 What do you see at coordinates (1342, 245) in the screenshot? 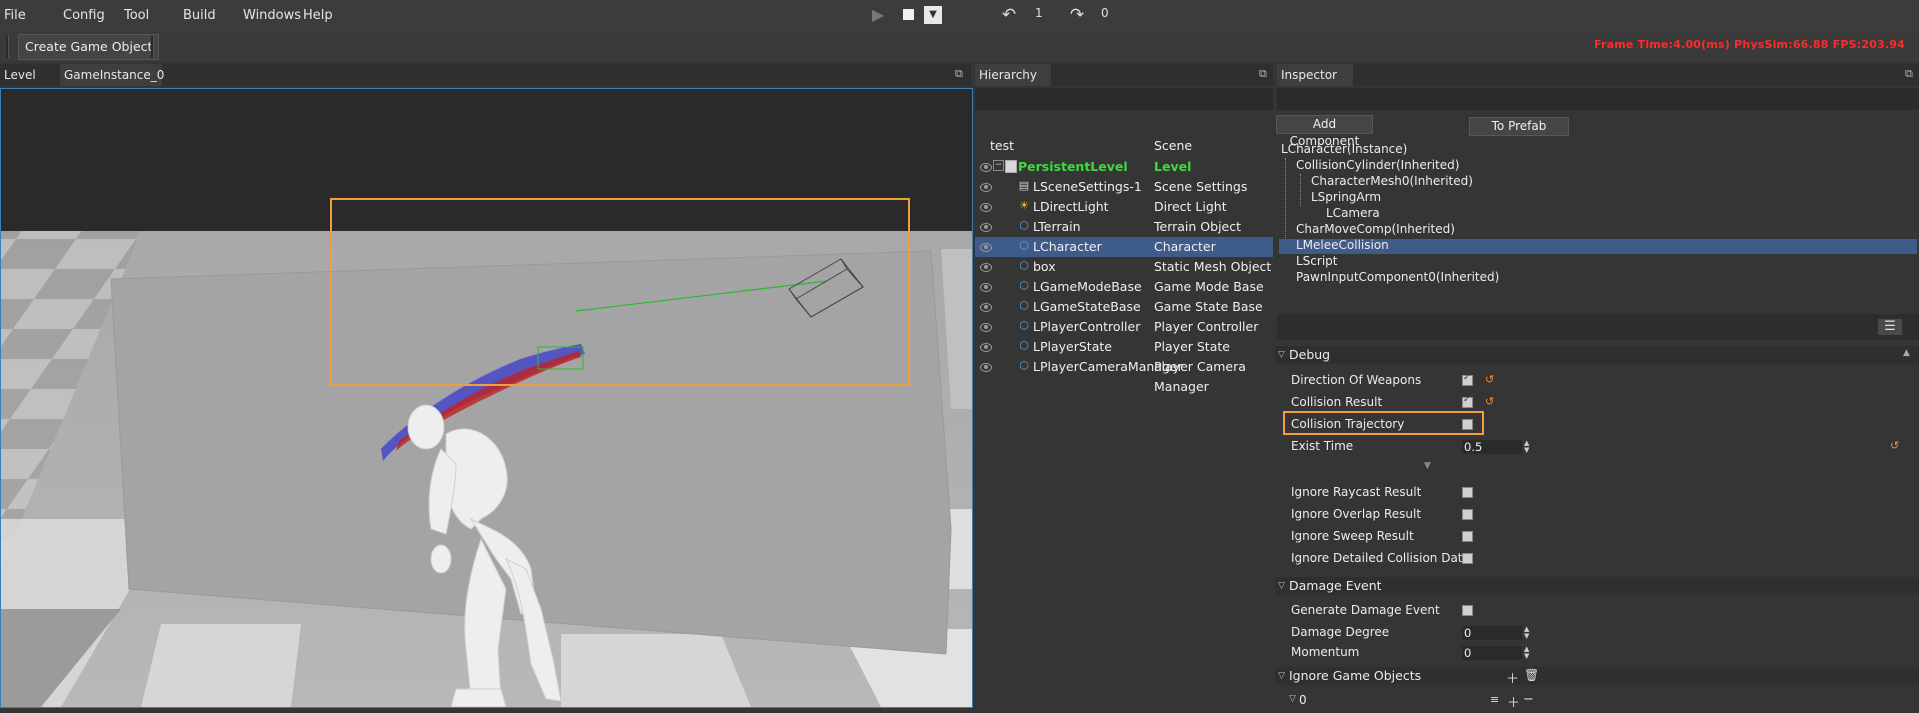
I see `component-item-selected: LMeleeCollision` at bounding box center [1342, 245].